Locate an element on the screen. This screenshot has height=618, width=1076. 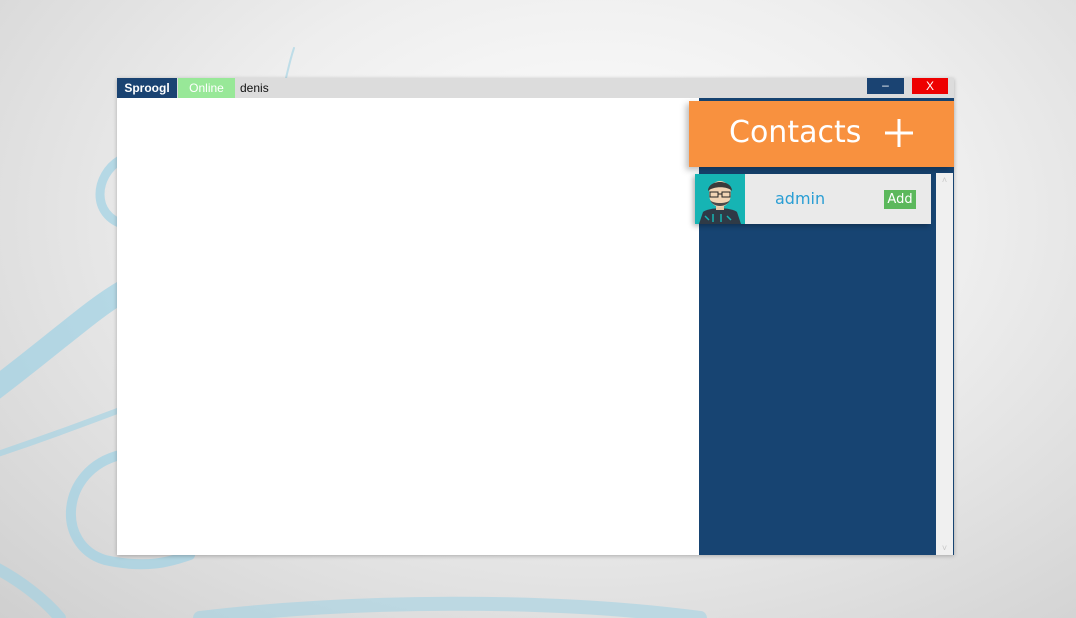
add-contact-button is located at coordinates (899, 133).